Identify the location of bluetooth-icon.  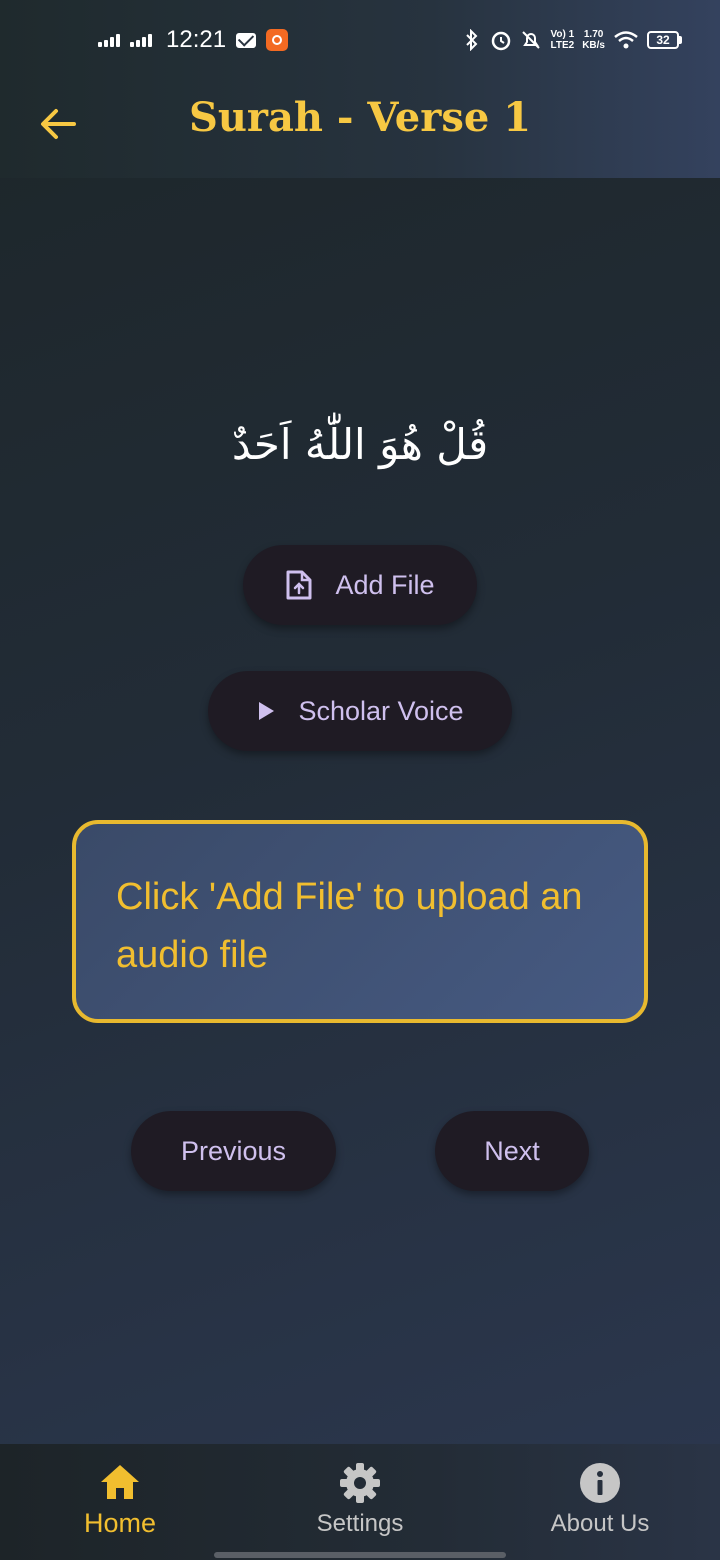
(472, 40).